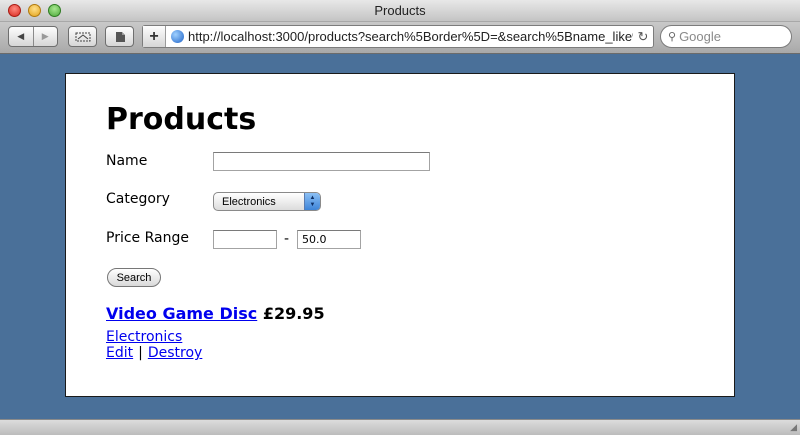 The width and height of the screenshot is (800, 435). Describe the element at coordinates (400, 427) in the screenshot. I see `status-bar: ◢` at that location.